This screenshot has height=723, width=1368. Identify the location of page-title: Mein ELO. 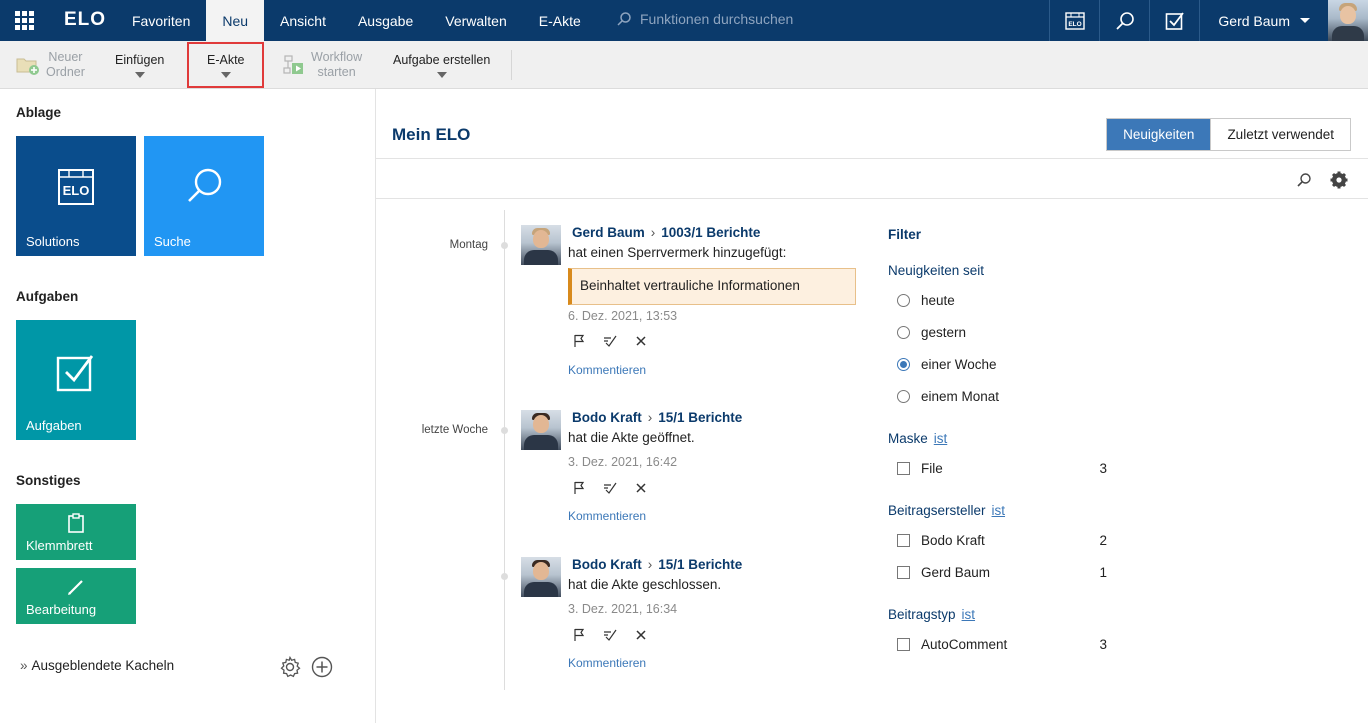
(431, 134).